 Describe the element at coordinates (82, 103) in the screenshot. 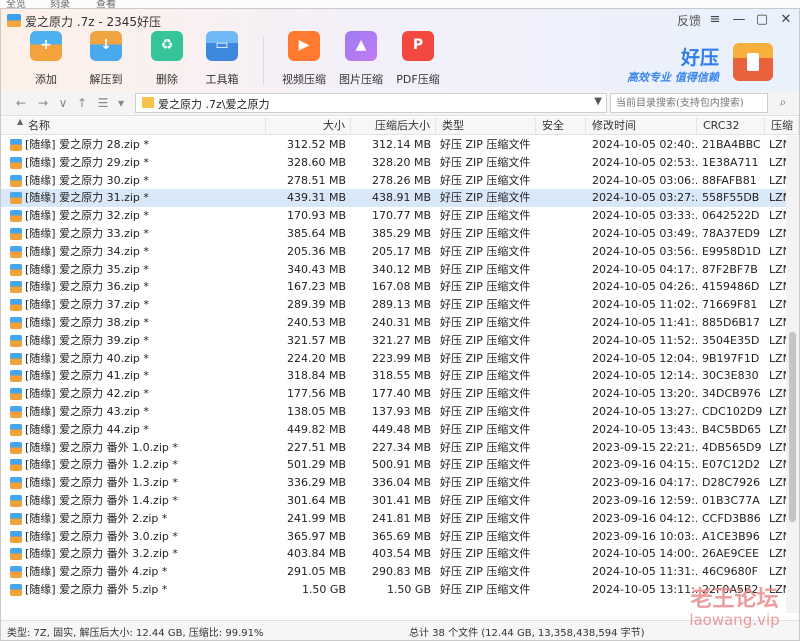

I see `up-folder-icon: ↑` at that location.